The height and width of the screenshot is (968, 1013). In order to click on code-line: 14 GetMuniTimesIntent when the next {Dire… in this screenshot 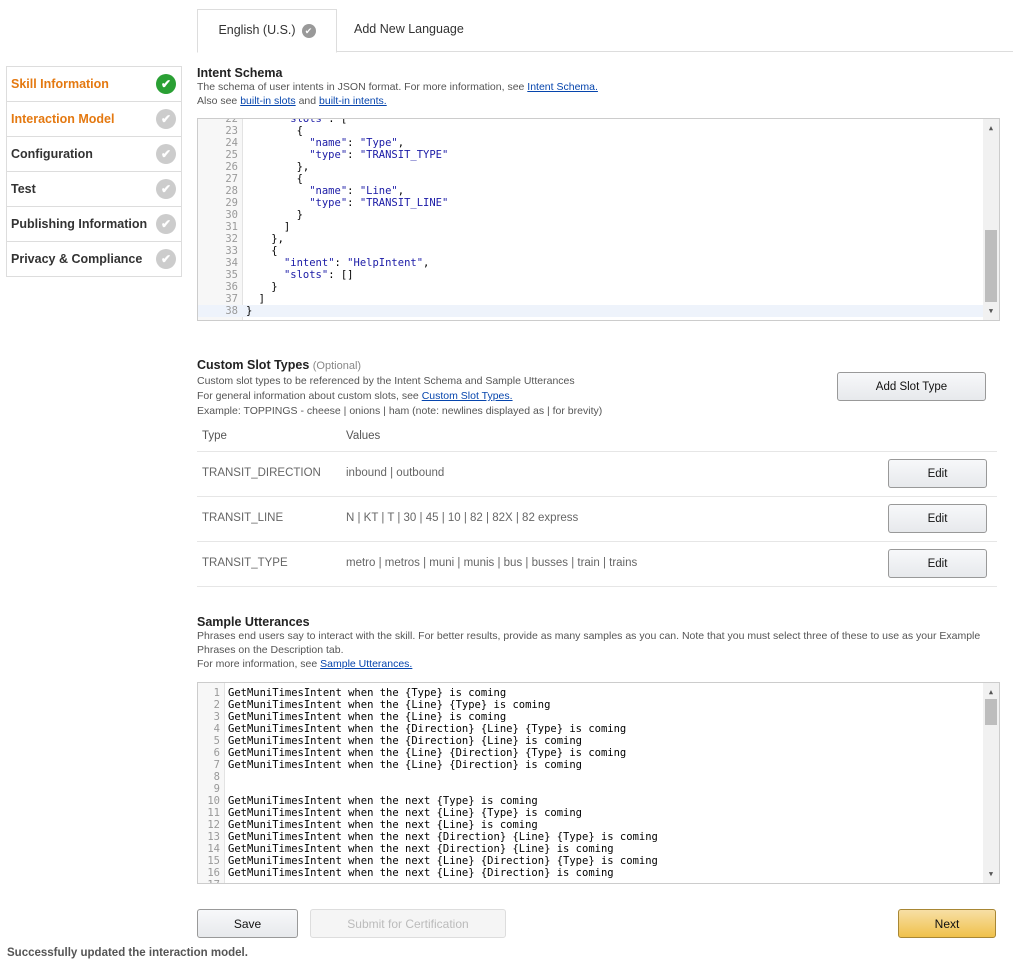, I will do `click(590, 849)`.